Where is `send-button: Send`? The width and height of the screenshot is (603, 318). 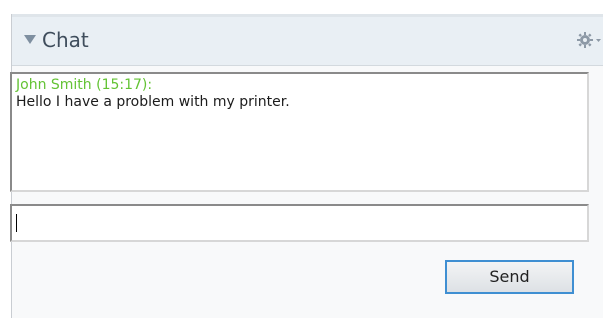
send-button: Send is located at coordinates (509, 277).